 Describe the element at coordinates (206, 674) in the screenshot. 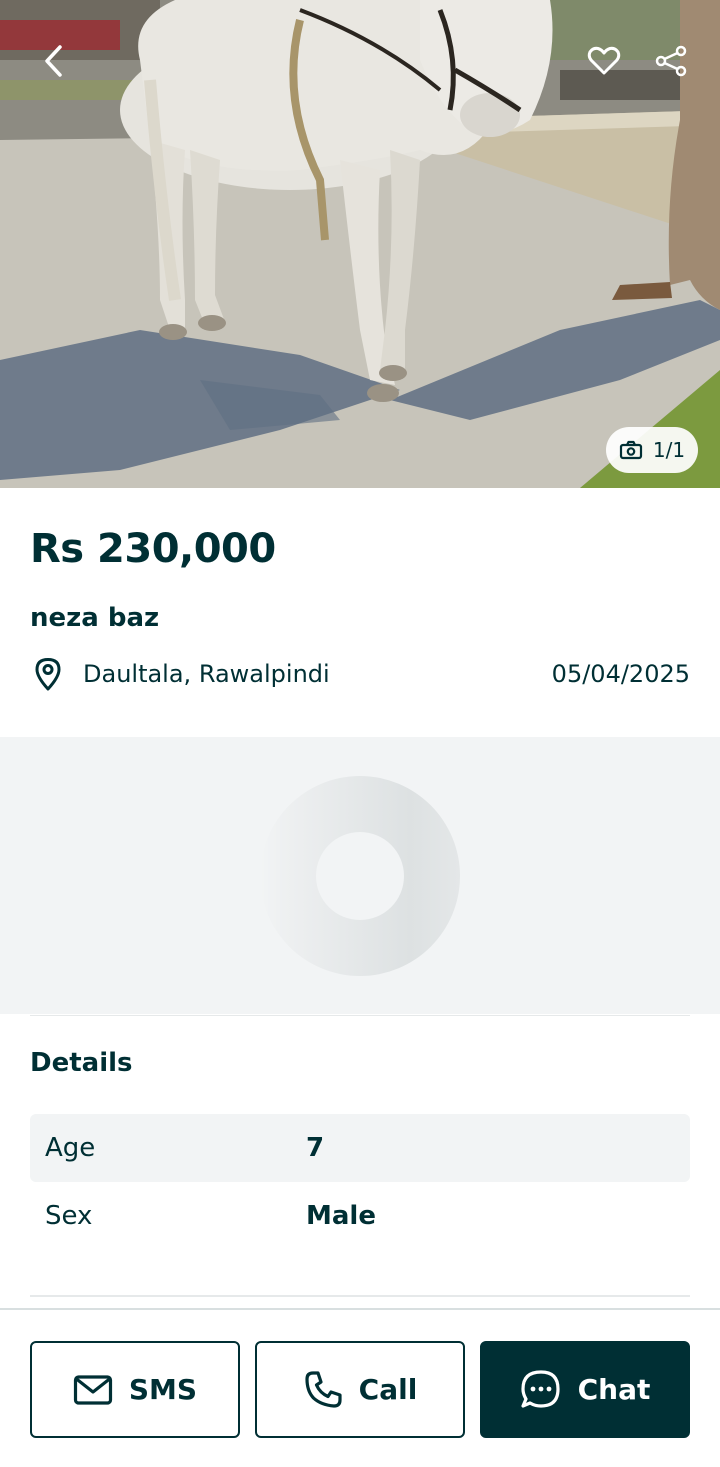

I see `listing-location: Daultala, Rawalpindi` at that location.